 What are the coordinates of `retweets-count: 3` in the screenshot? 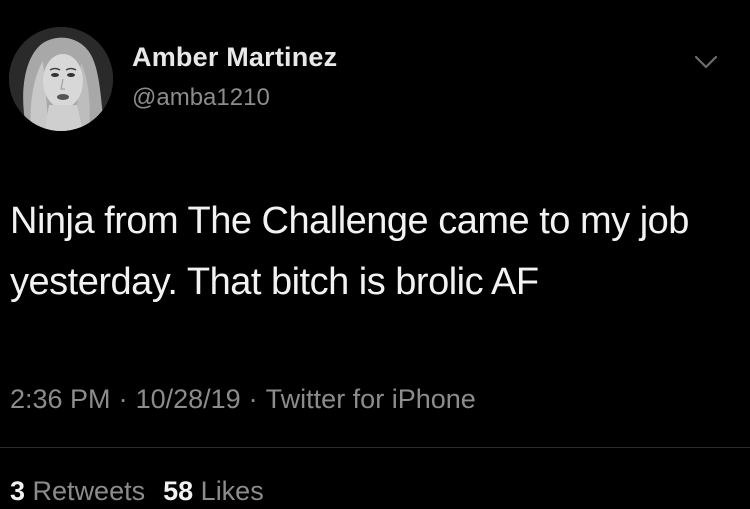 It's located at (18, 491).